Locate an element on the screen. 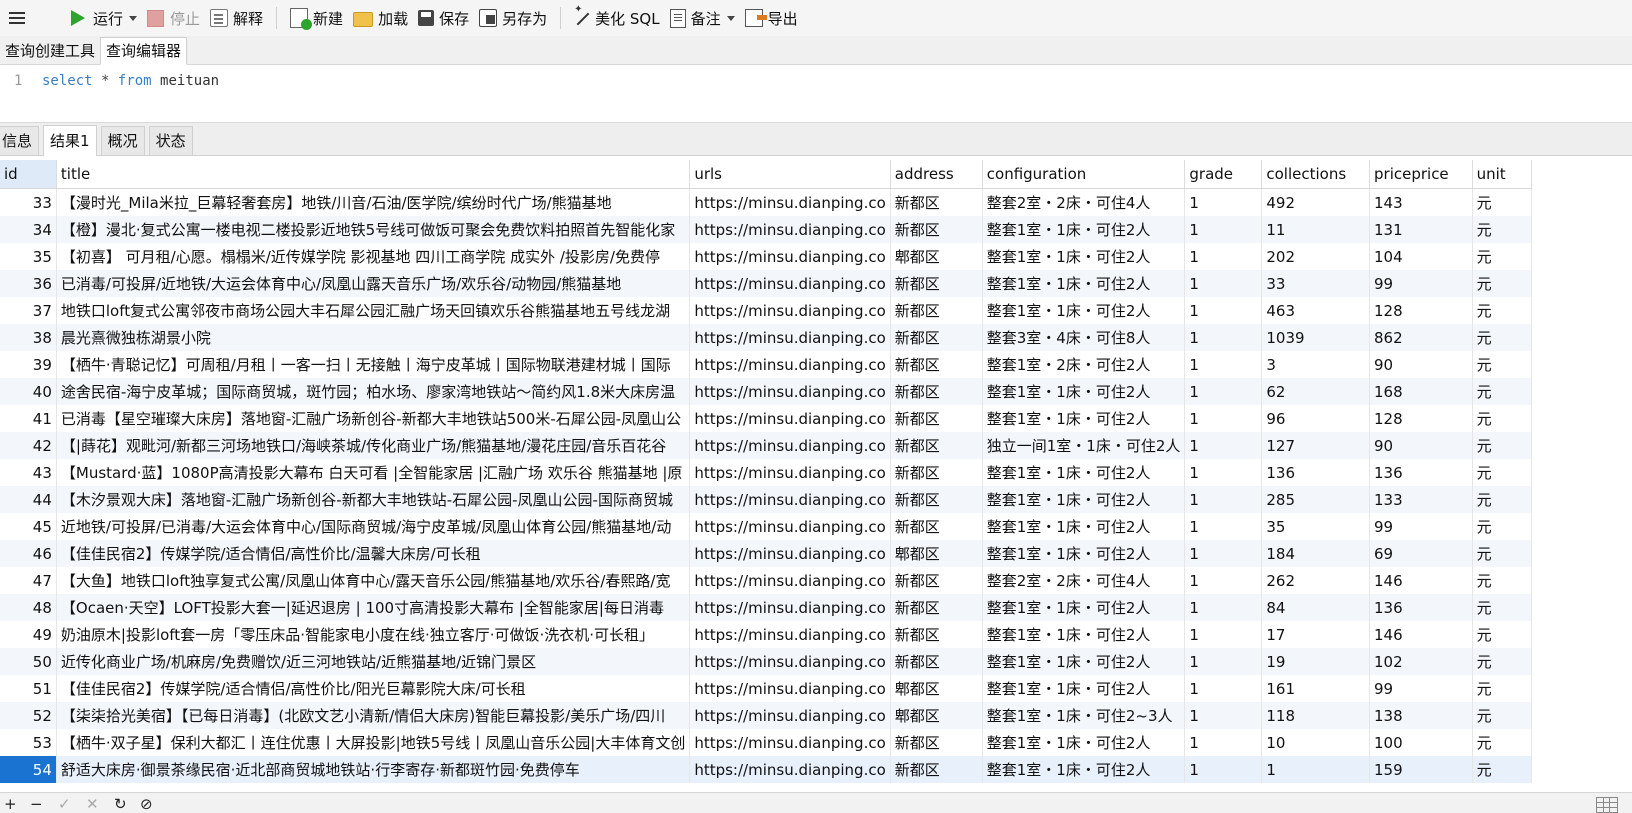 The height and width of the screenshot is (813, 1632). cell-collections: 1 is located at coordinates (1315, 769).